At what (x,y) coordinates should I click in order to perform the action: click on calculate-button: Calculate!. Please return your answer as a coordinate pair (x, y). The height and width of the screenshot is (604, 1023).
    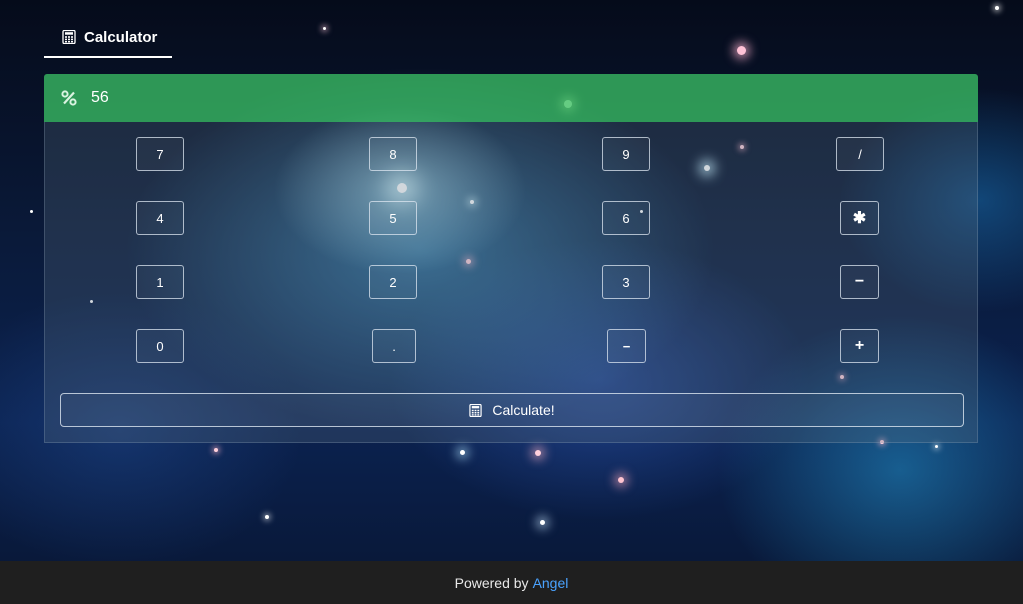
    Looking at the image, I should click on (512, 410).